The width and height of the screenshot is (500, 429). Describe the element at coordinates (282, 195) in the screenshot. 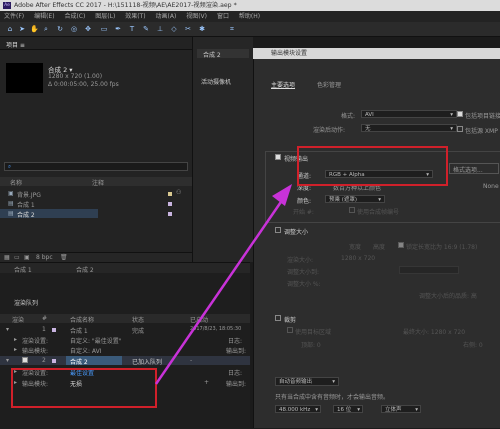

I see `arrow-head-icon` at that location.